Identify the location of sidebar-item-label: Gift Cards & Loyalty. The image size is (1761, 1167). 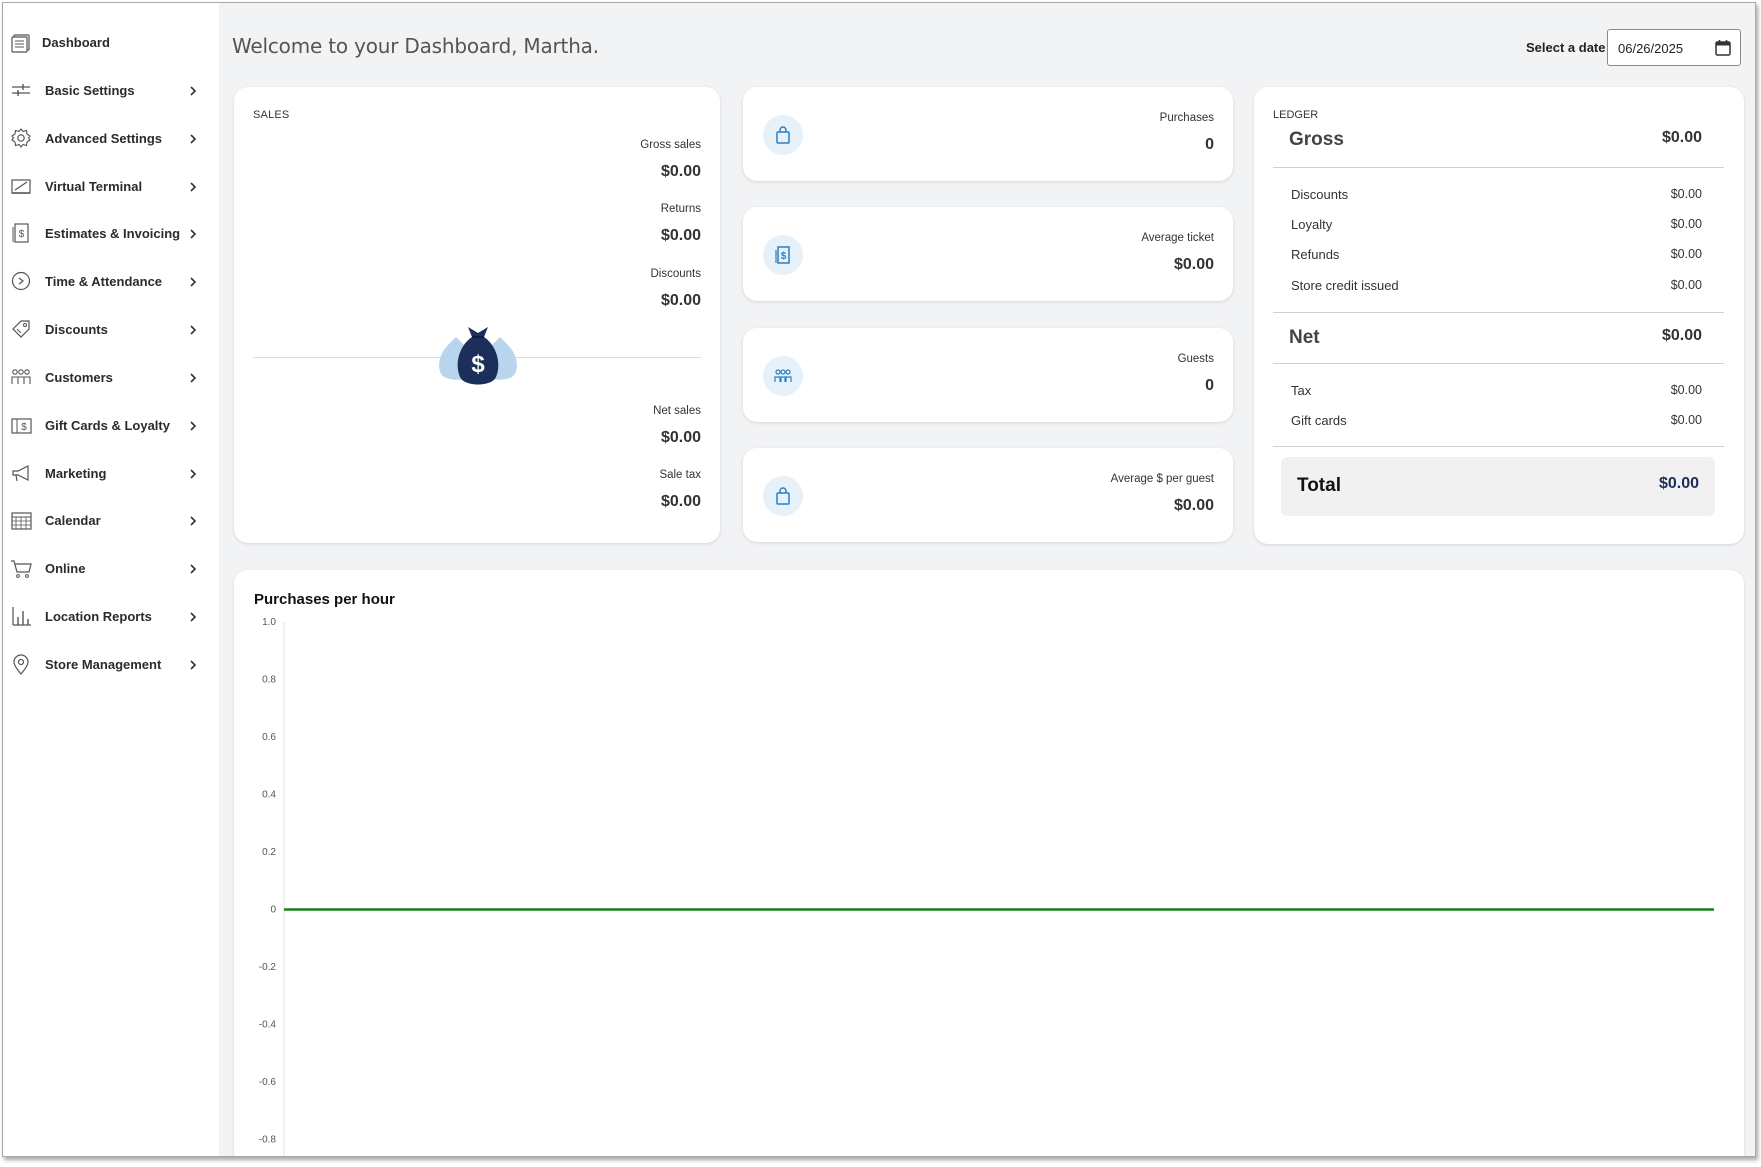
(107, 425).